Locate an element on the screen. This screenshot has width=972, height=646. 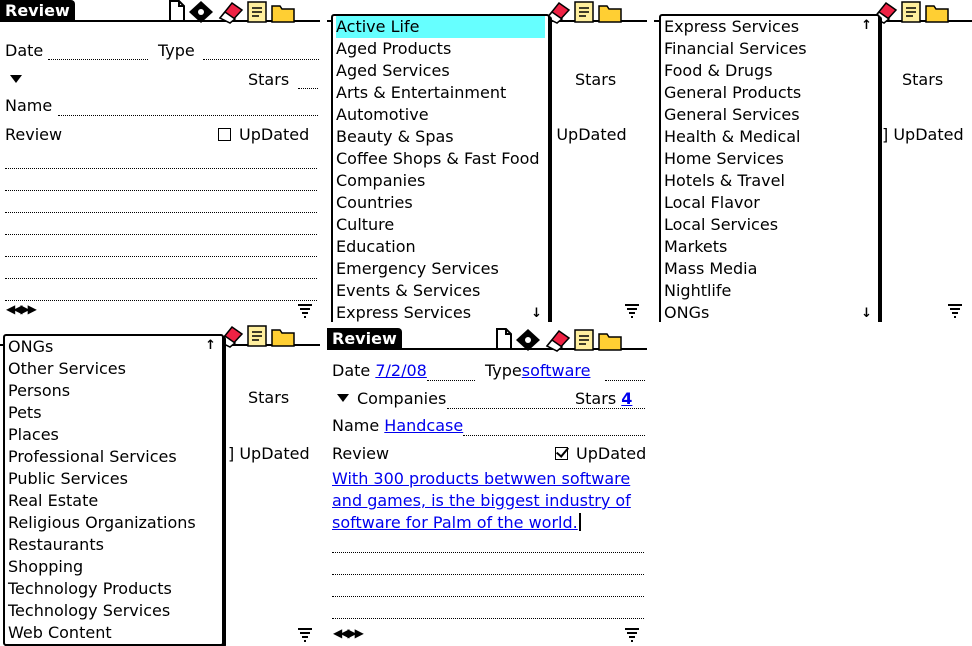
date-value: 7/2/08 is located at coordinates (401, 370).